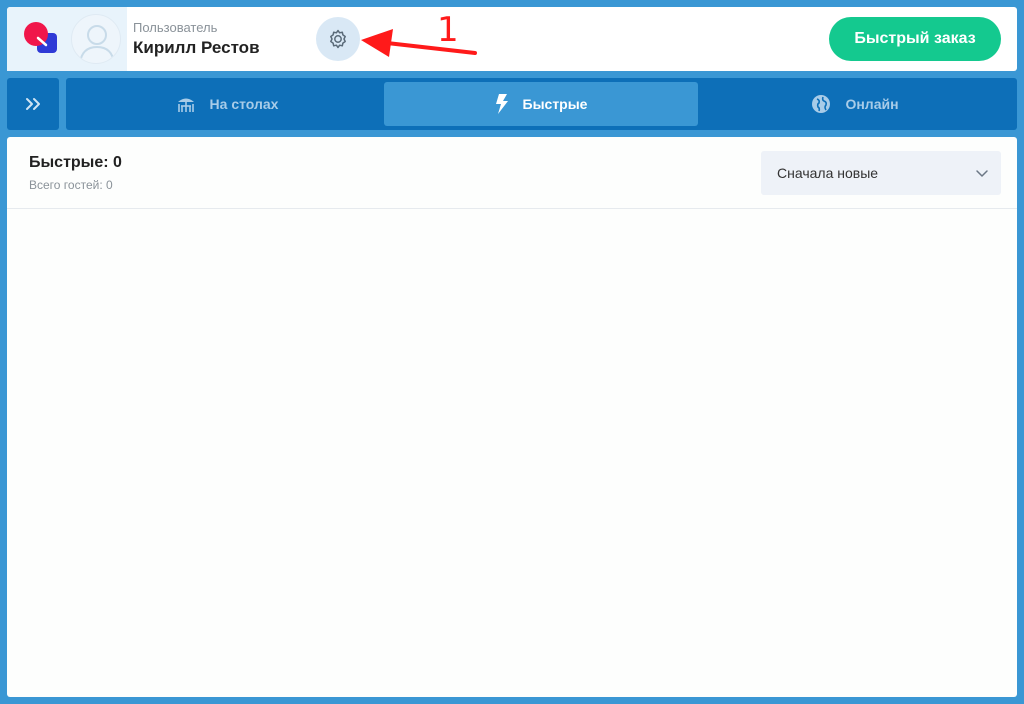 The height and width of the screenshot is (704, 1024). I want to click on lightning-icon, so click(501, 104).